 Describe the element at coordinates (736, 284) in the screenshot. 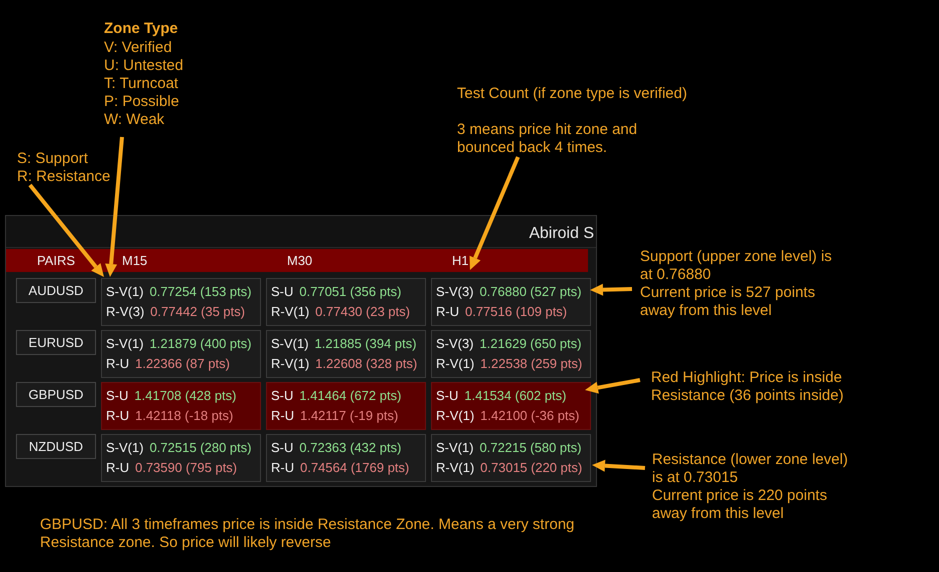

I see `support-note: Support (upper zone level) is at 0.76880 Current price is 527 points away from this level` at that location.